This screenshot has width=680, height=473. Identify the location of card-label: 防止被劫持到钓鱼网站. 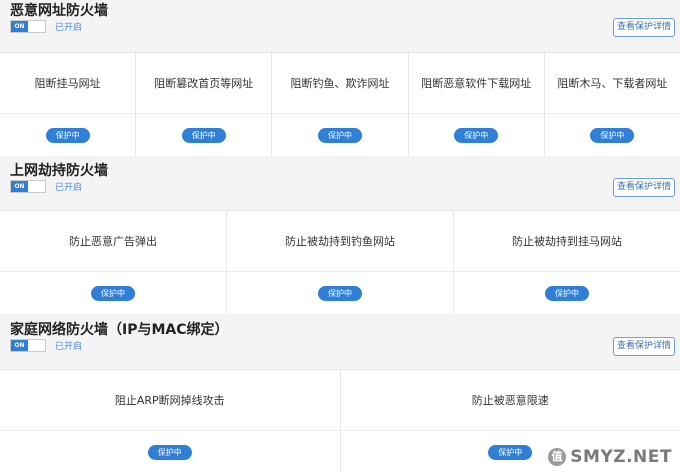
(340, 241).